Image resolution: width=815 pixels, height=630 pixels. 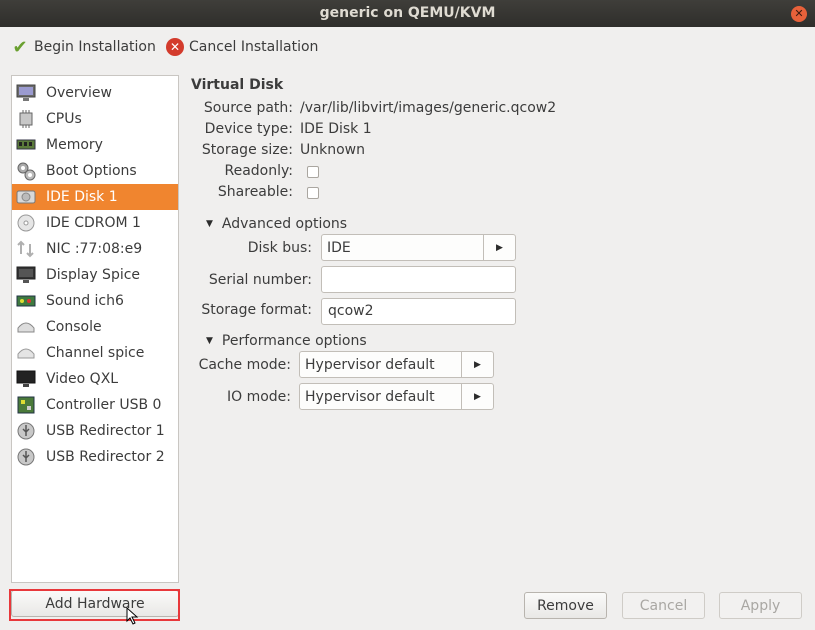 I want to click on sidebar-item-label: Controller USB 0, so click(x=104, y=405).